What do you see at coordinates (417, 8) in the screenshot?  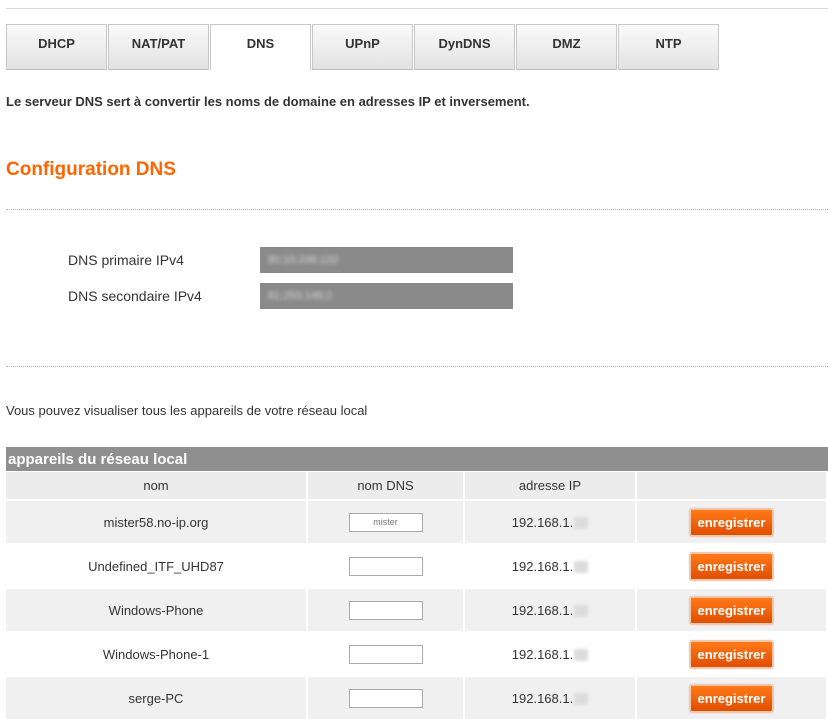 I see `top-divider` at bounding box center [417, 8].